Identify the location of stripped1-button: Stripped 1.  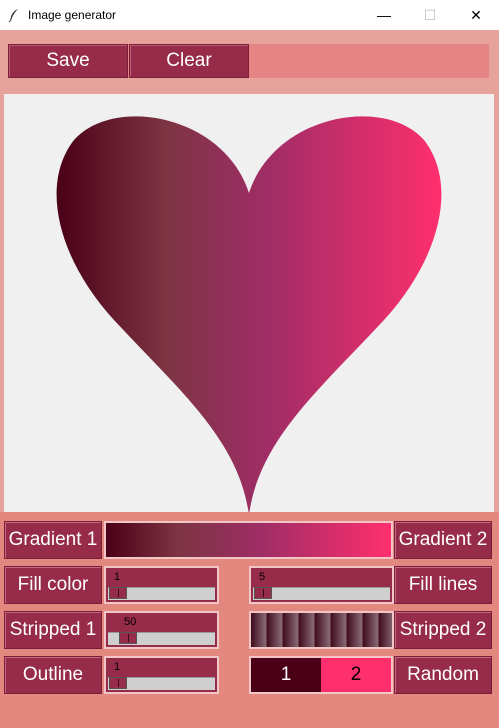
(53, 630).